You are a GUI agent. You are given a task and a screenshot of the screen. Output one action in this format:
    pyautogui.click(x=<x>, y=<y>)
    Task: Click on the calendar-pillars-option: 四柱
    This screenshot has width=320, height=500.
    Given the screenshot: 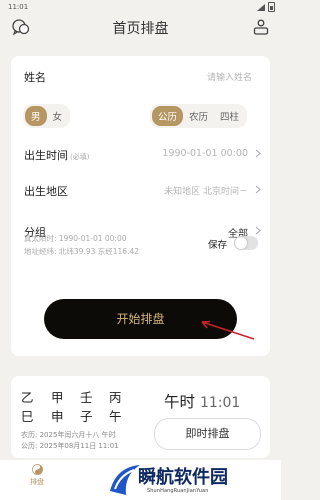 What is the action you would take?
    pyautogui.click(x=229, y=116)
    